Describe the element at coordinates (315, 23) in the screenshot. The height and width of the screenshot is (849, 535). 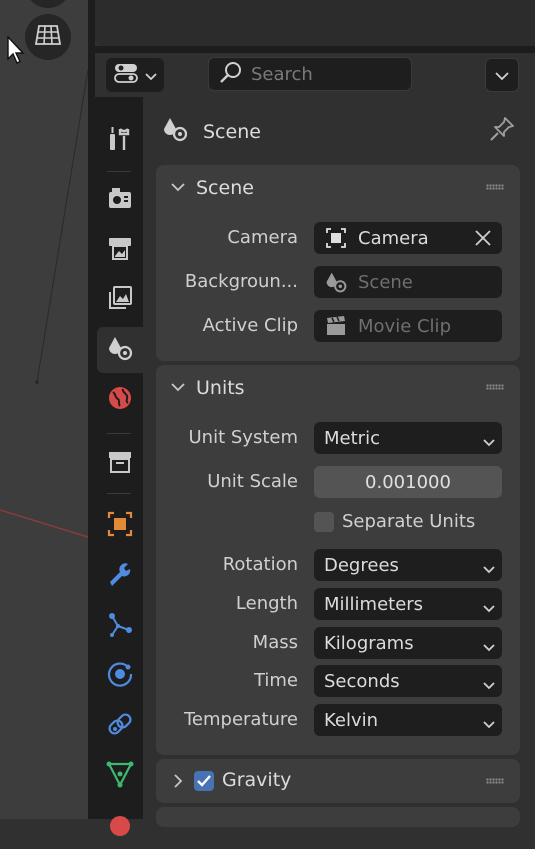
I see `outliner-area` at that location.